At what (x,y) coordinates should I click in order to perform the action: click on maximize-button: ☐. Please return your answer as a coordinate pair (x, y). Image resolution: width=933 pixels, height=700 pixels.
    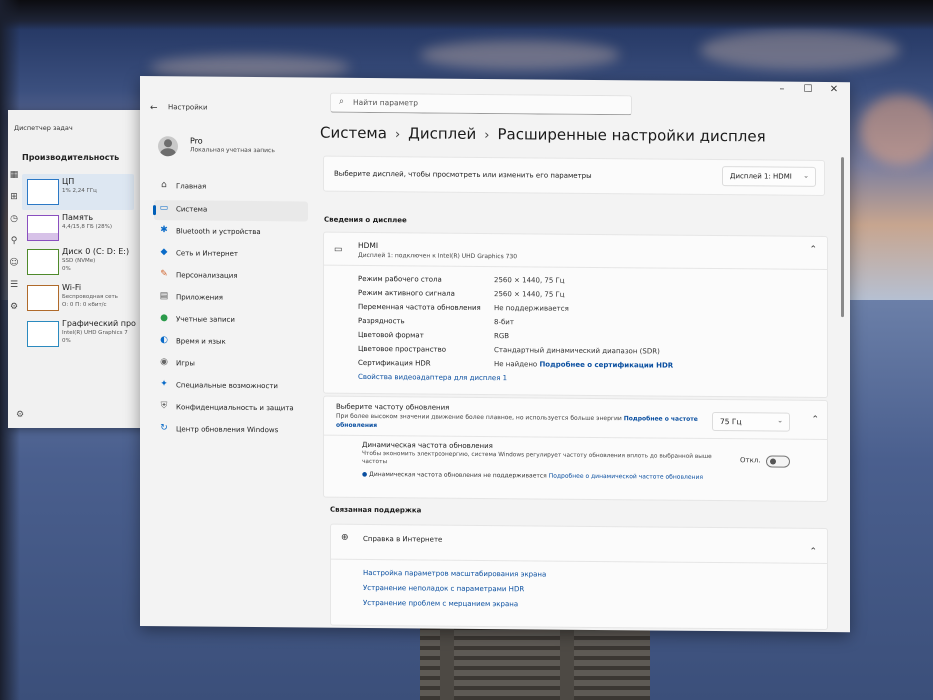
    Looking at the image, I should click on (808, 89).